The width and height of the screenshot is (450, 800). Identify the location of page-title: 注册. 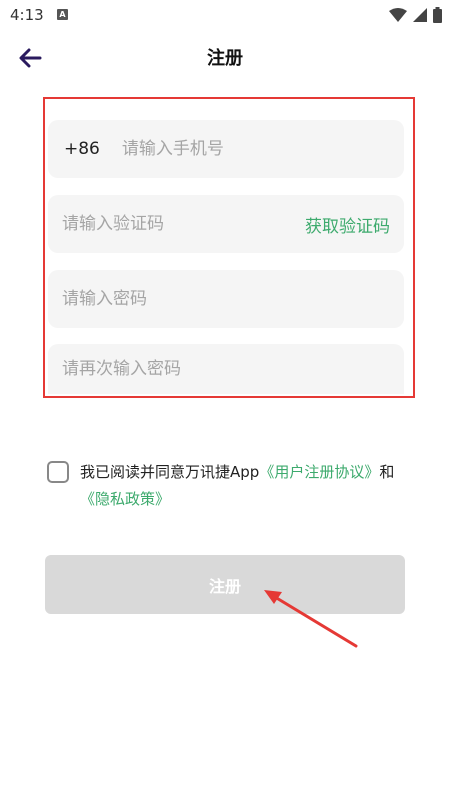
(225, 58).